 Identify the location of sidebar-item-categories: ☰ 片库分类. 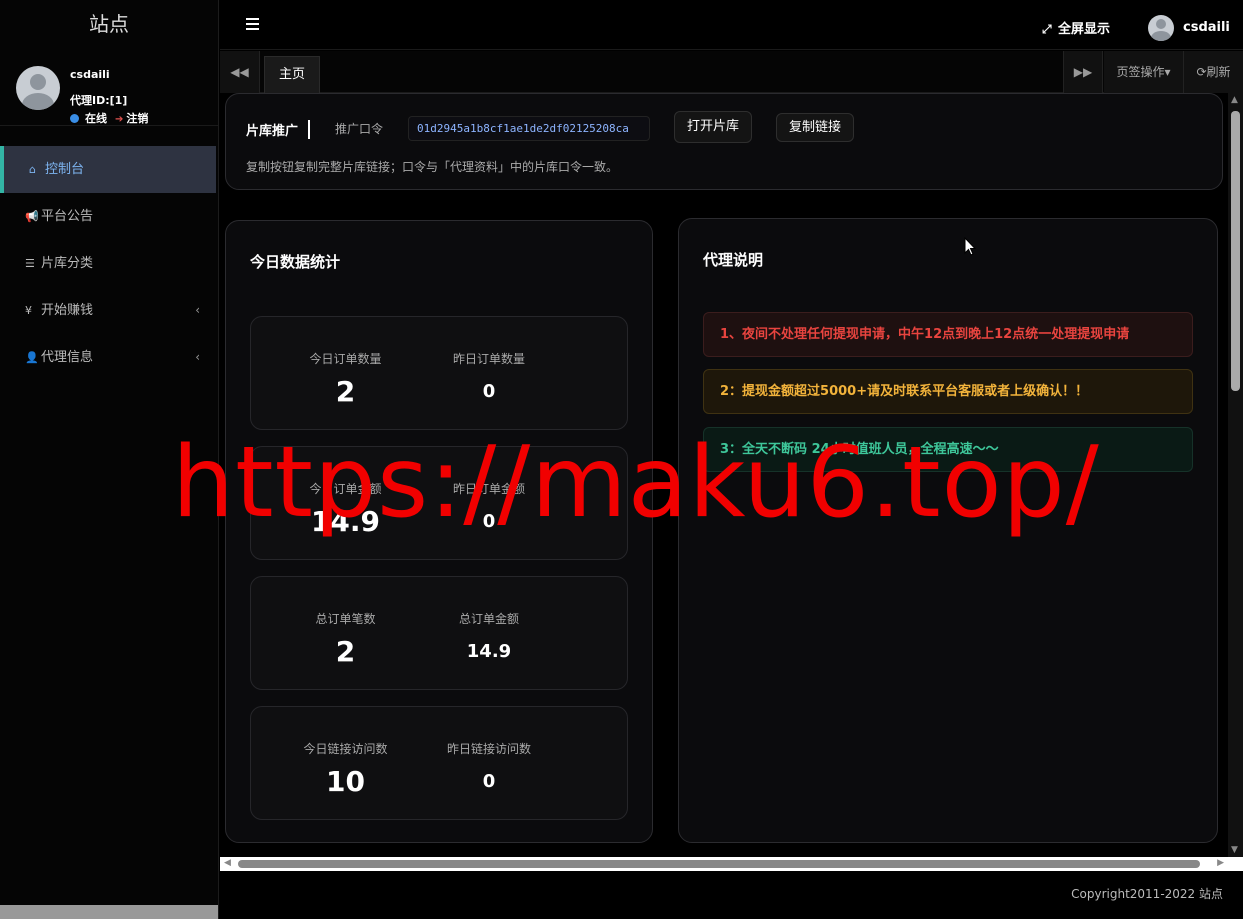
(109, 263).